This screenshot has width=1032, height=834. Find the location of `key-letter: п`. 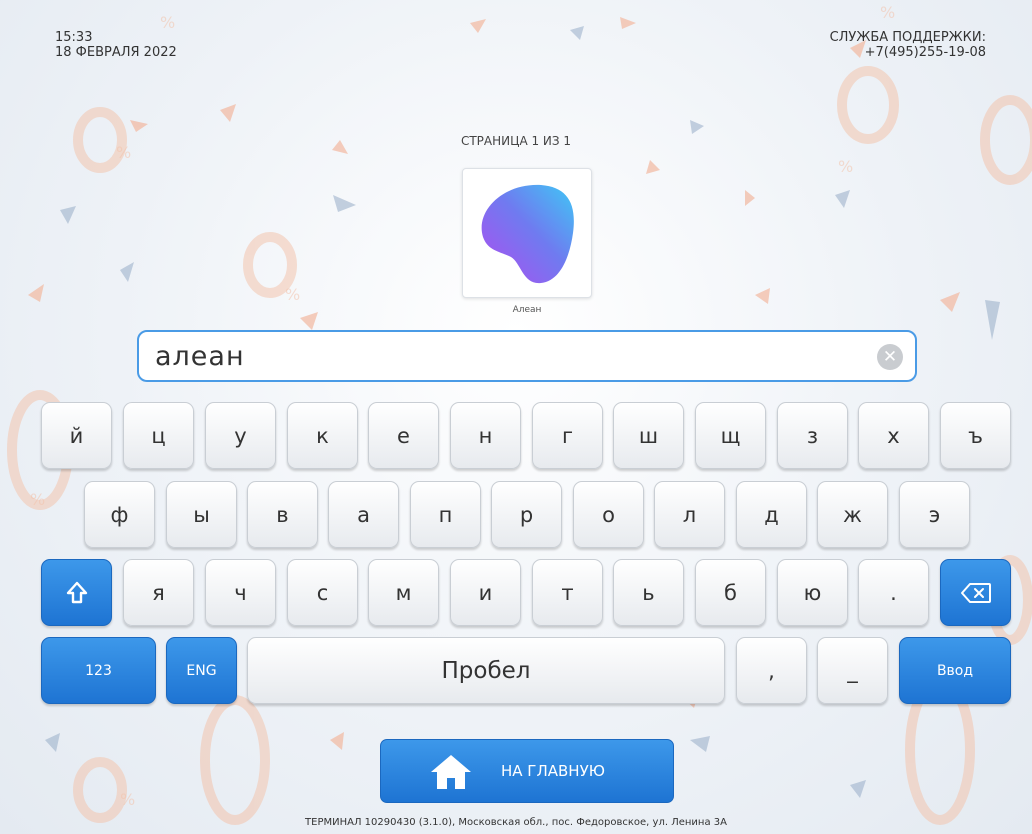

key-letter: п is located at coordinates (445, 514).